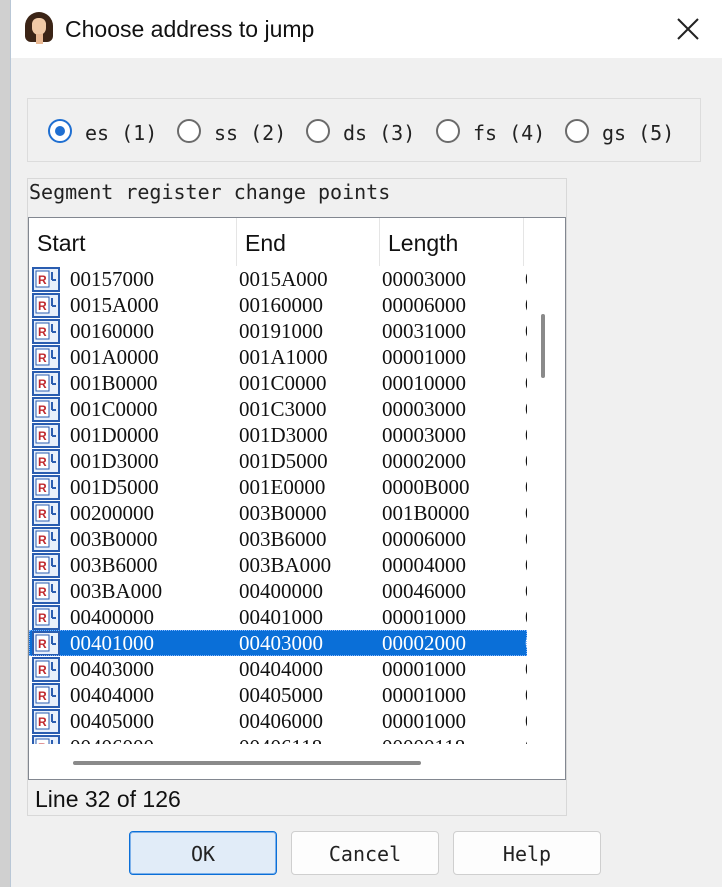 This screenshot has width=722, height=887. Describe the element at coordinates (426, 513) in the screenshot. I see `cell-length: 001B0000` at that location.